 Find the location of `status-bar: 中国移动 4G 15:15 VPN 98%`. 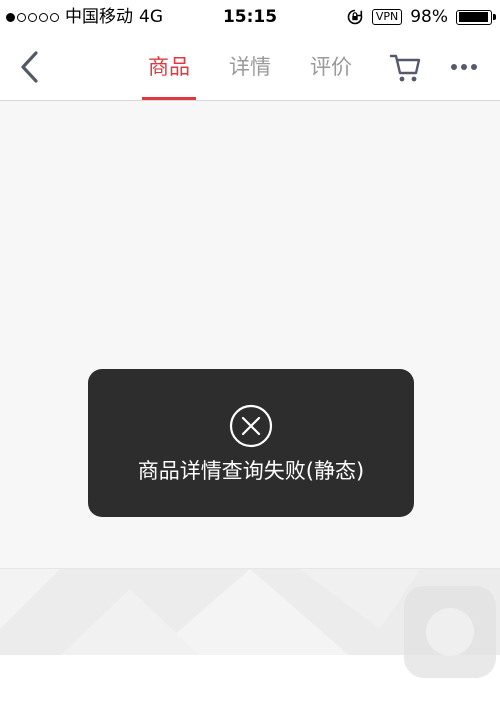

status-bar: 中国移动 4G 15:15 VPN 98% is located at coordinates (250, 17).